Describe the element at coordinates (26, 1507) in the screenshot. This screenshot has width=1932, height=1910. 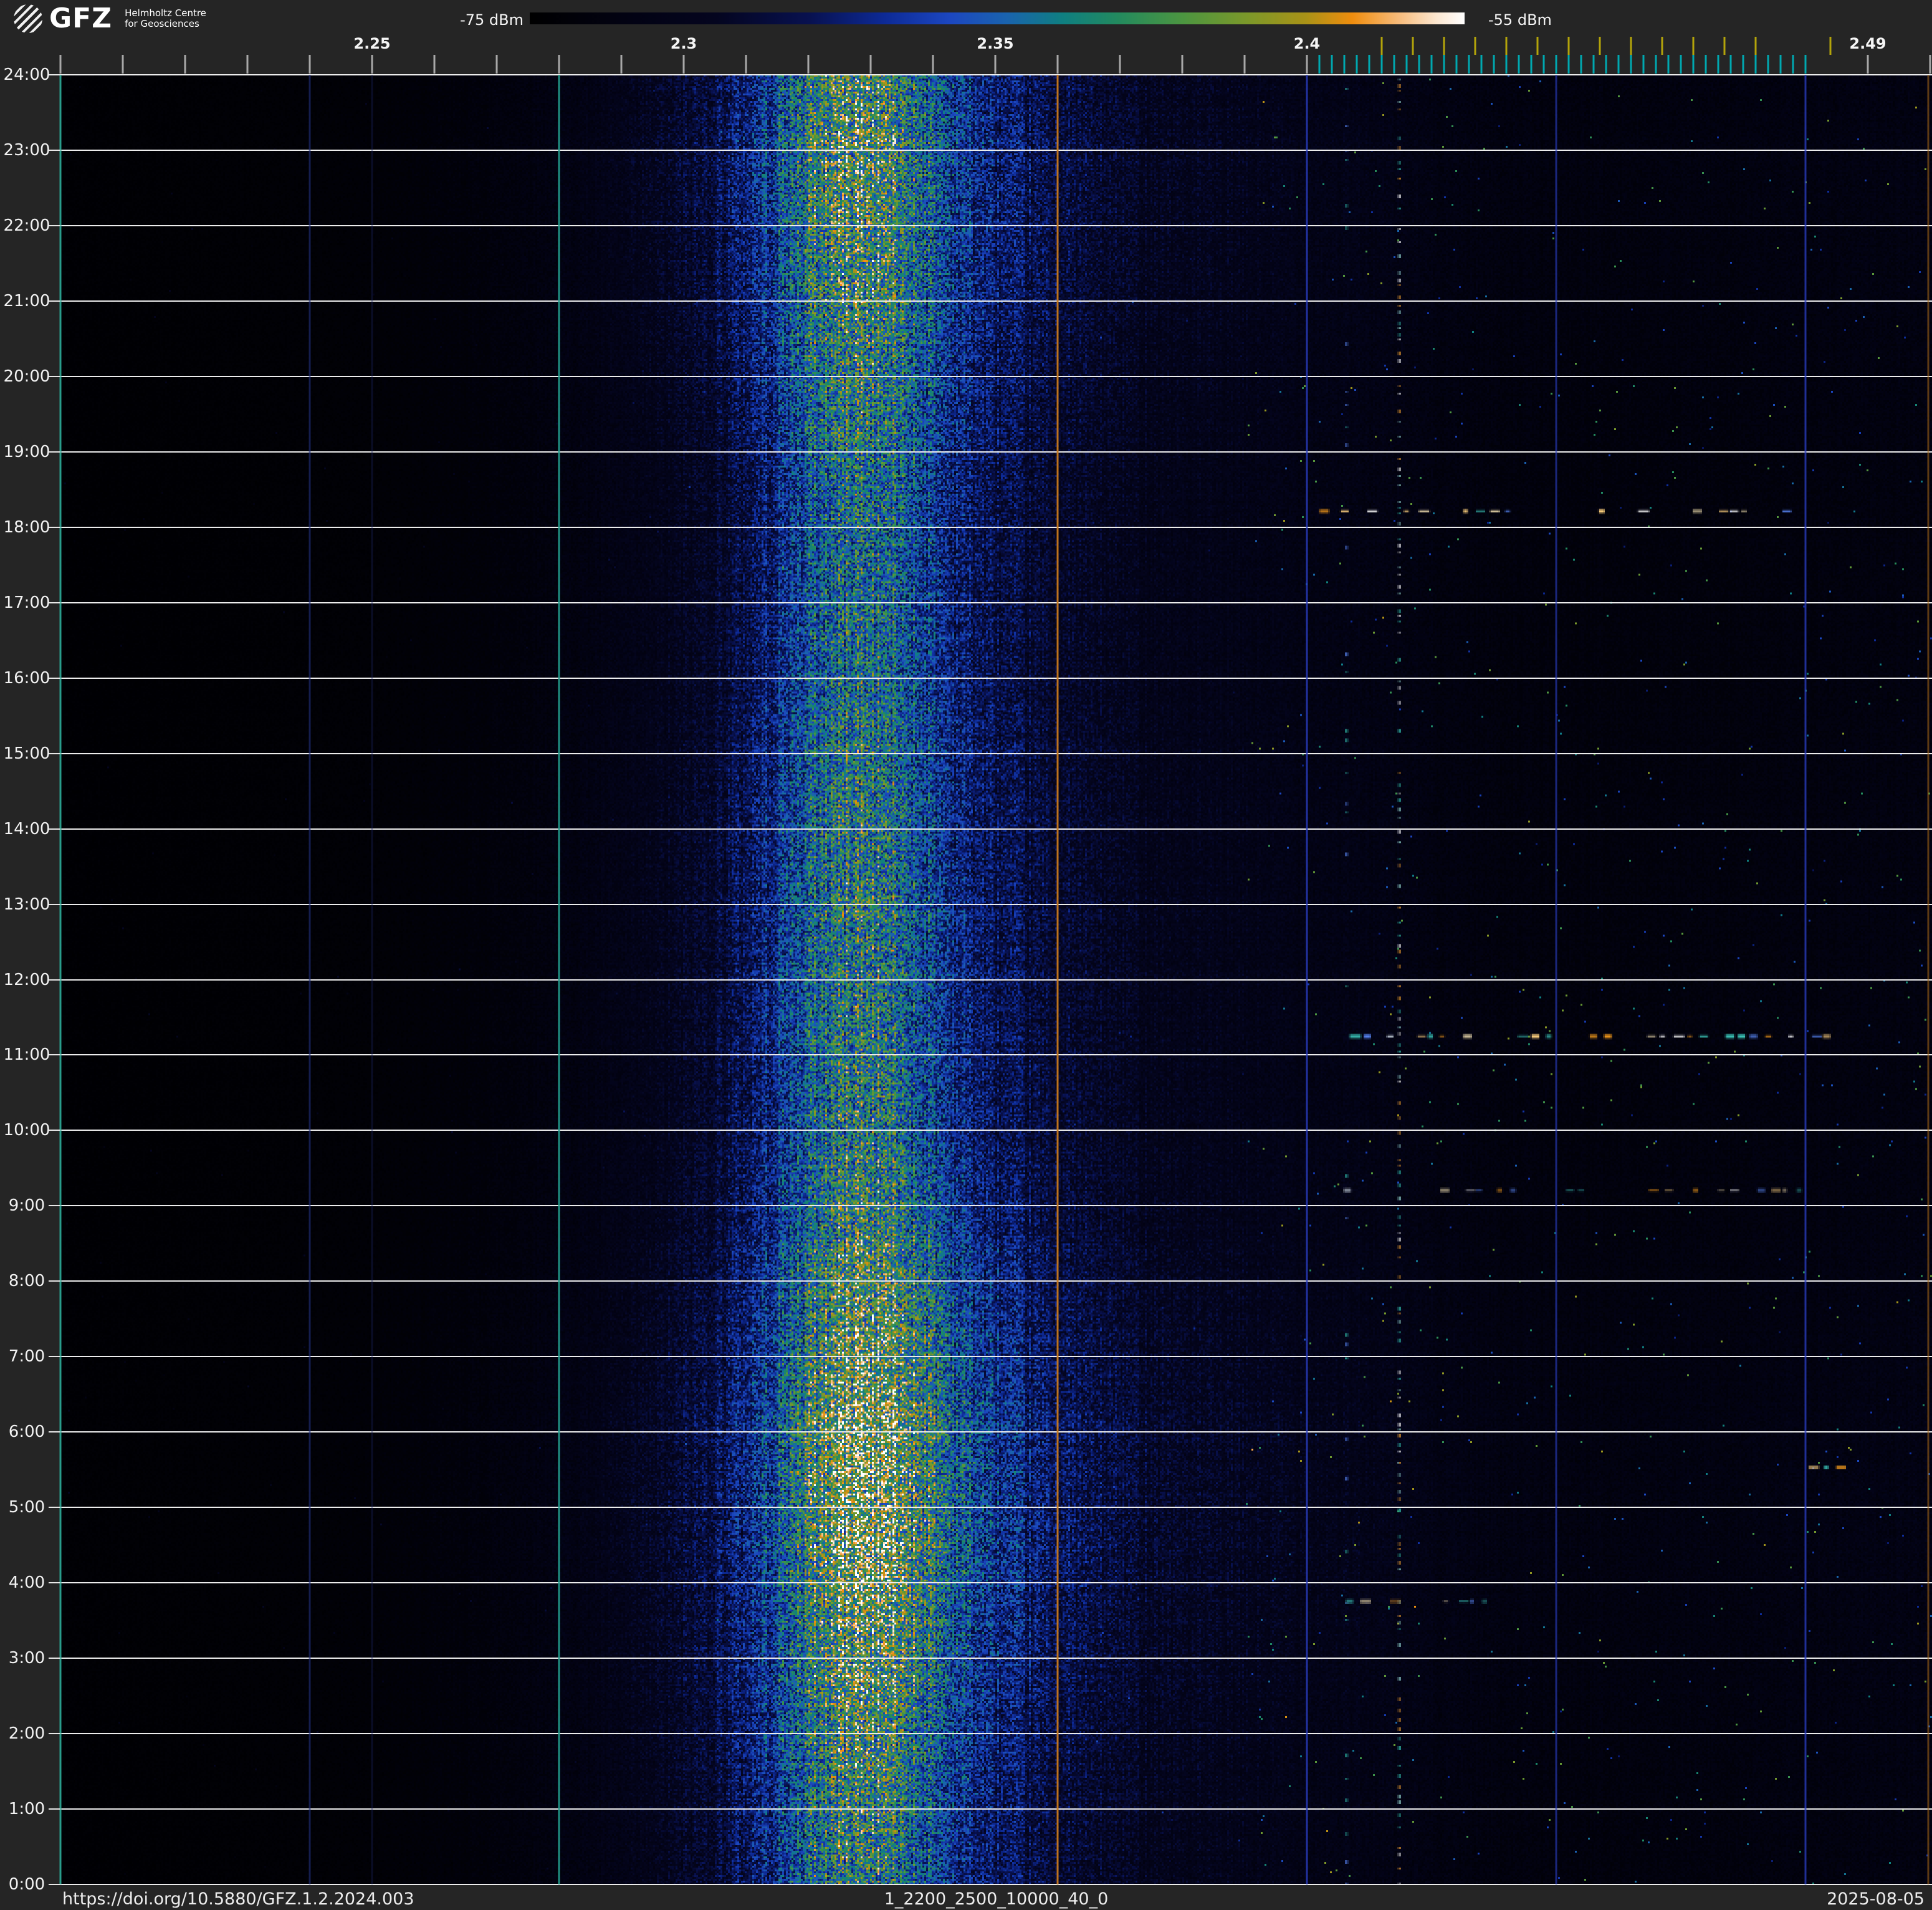
I see `time-tick-label: 5:00` at that location.